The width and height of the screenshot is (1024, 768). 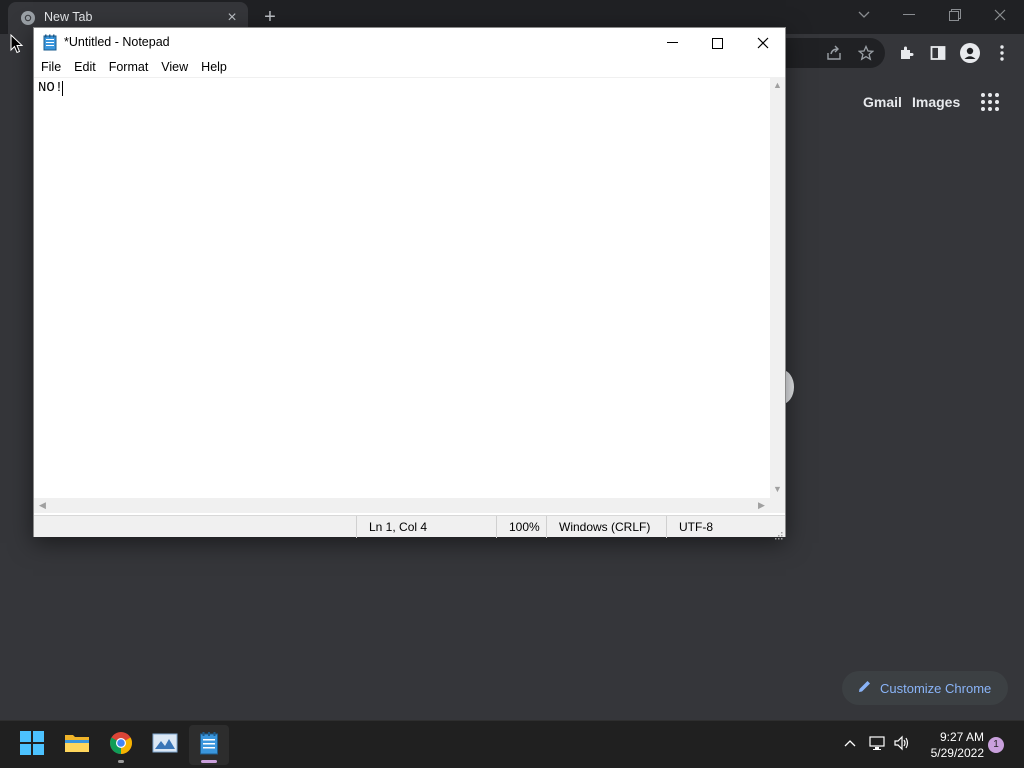 I want to click on system-clock: 9:27 AM 5/29/2022, so click(x=951, y=745).